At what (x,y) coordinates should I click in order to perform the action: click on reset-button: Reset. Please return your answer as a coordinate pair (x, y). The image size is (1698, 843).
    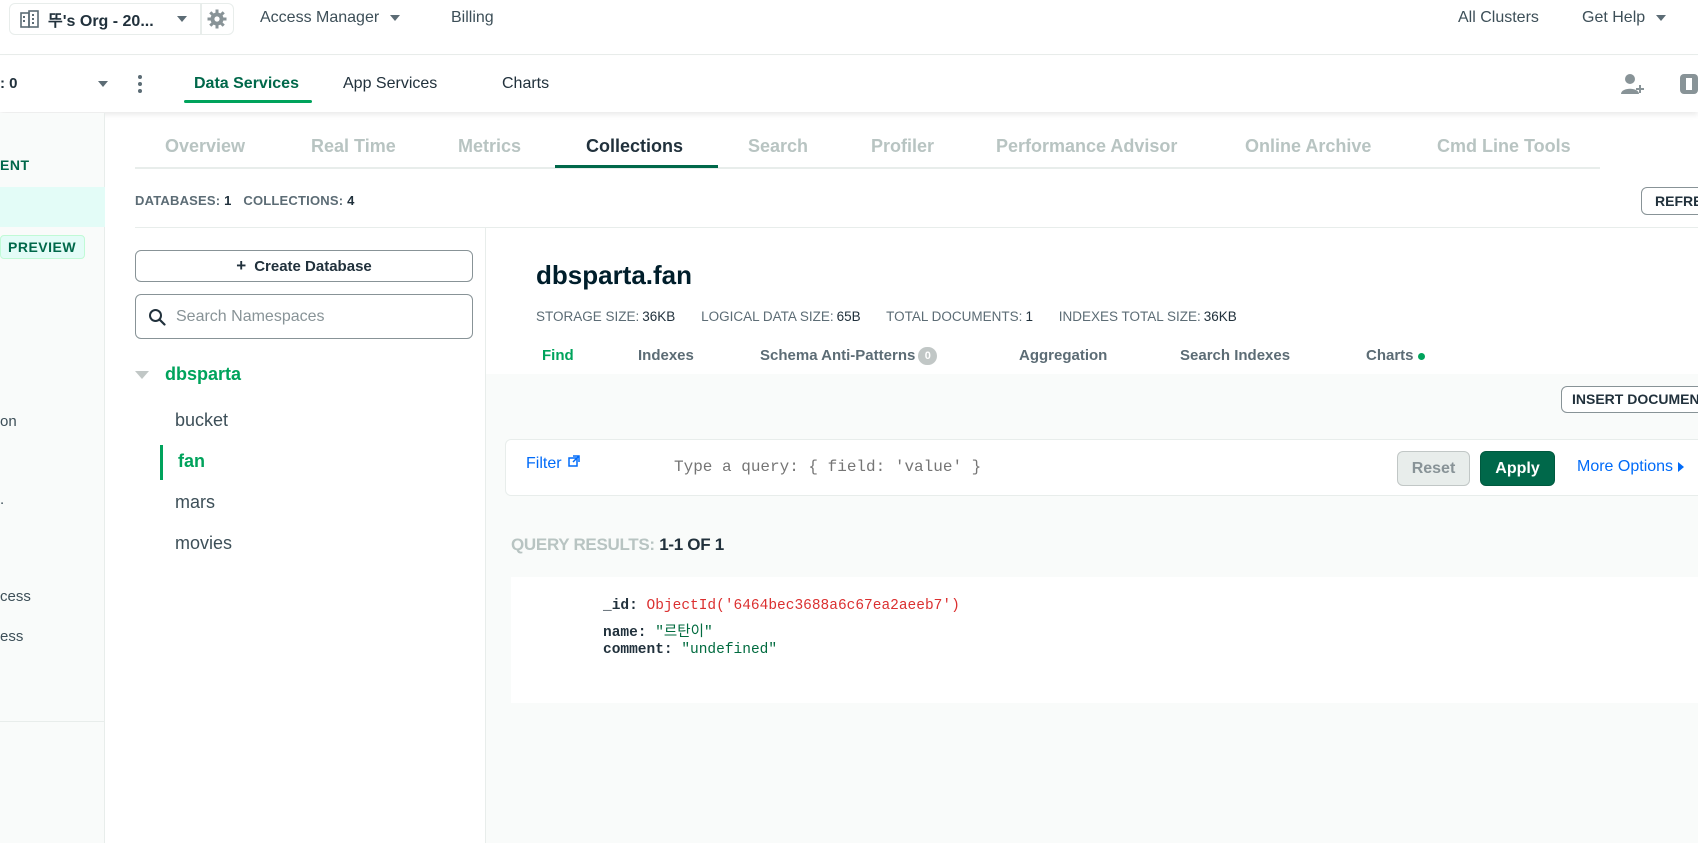
    Looking at the image, I should click on (1433, 468).